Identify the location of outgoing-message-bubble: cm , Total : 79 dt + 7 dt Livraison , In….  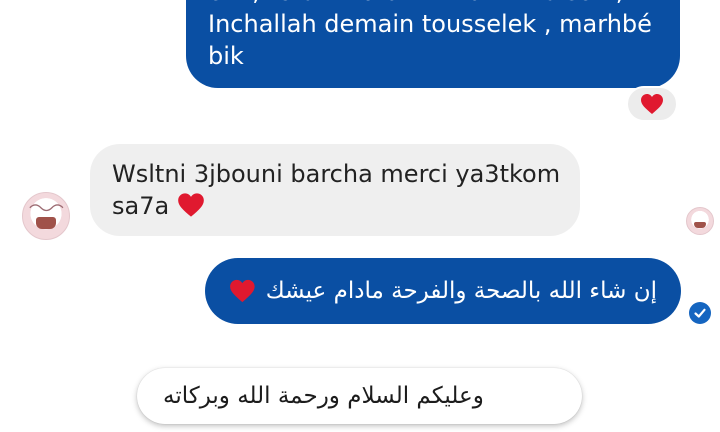
(433, 44).